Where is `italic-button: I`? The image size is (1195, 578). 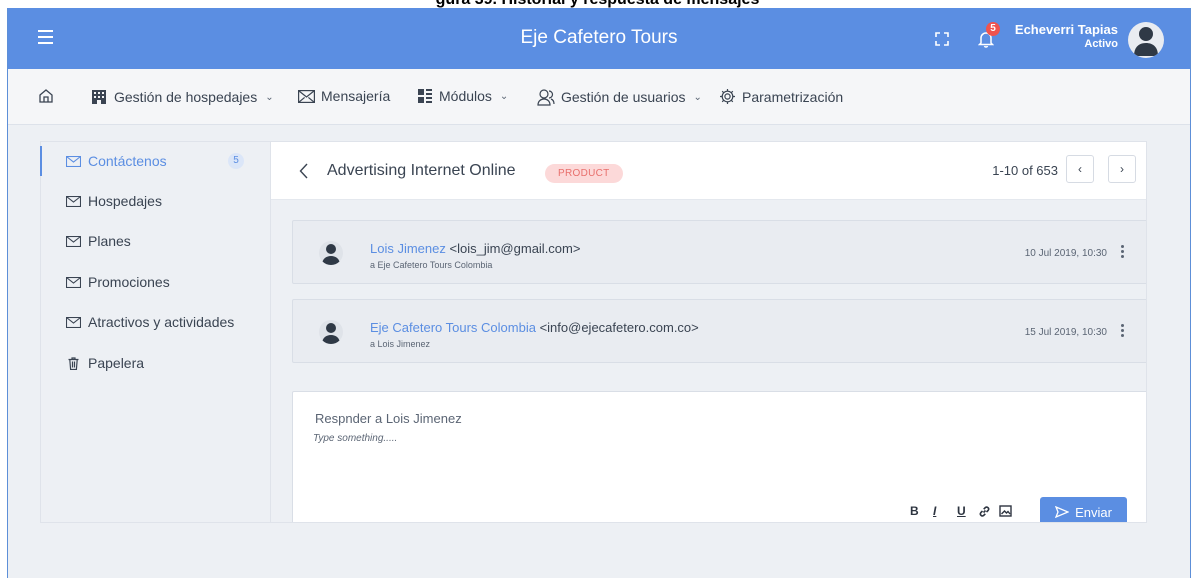
italic-button: I is located at coordinates (934, 511).